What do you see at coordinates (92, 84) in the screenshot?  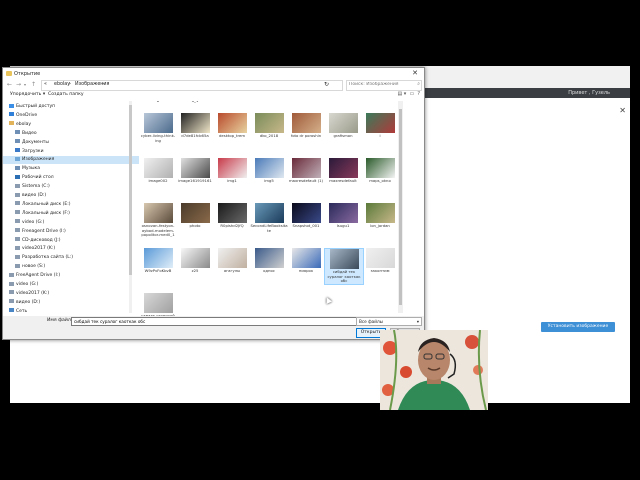 I see `breadcrumb-pictures: Изображения` at bounding box center [92, 84].